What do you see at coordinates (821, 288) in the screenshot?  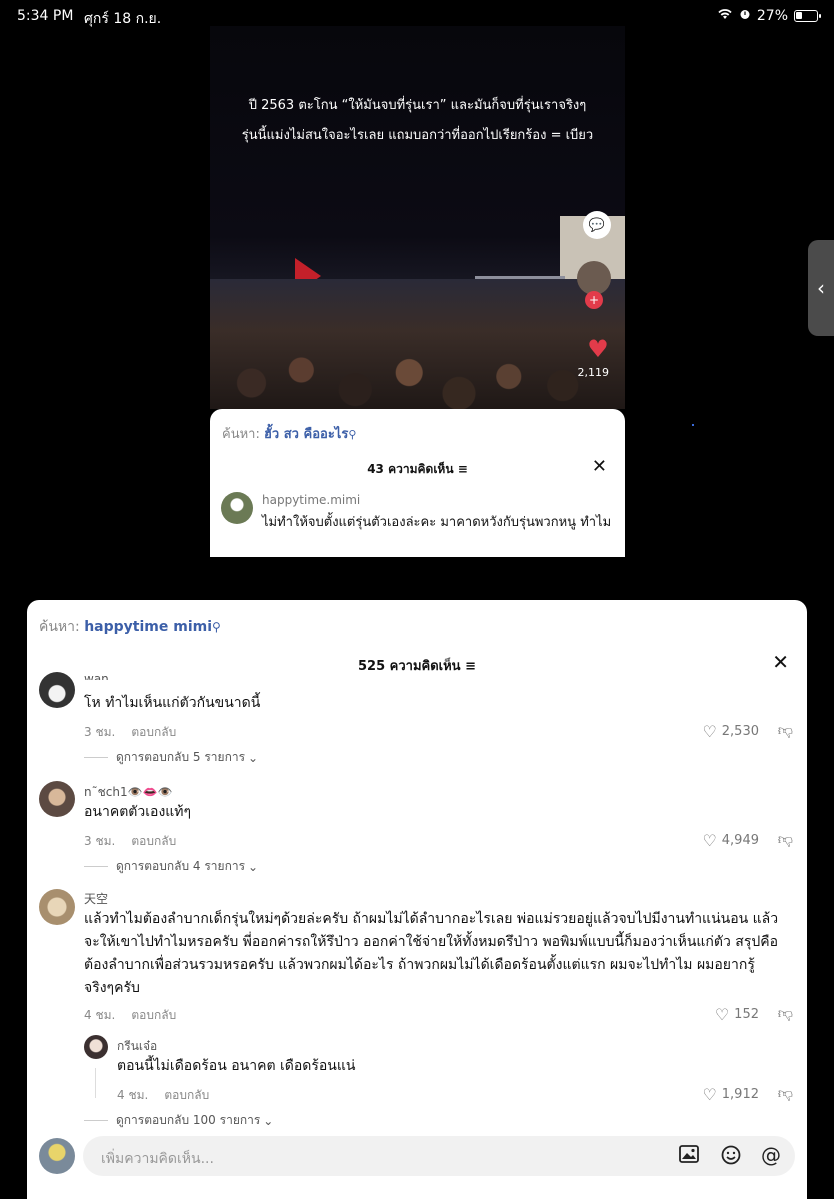 I see `chevron-left-icon: ‹` at bounding box center [821, 288].